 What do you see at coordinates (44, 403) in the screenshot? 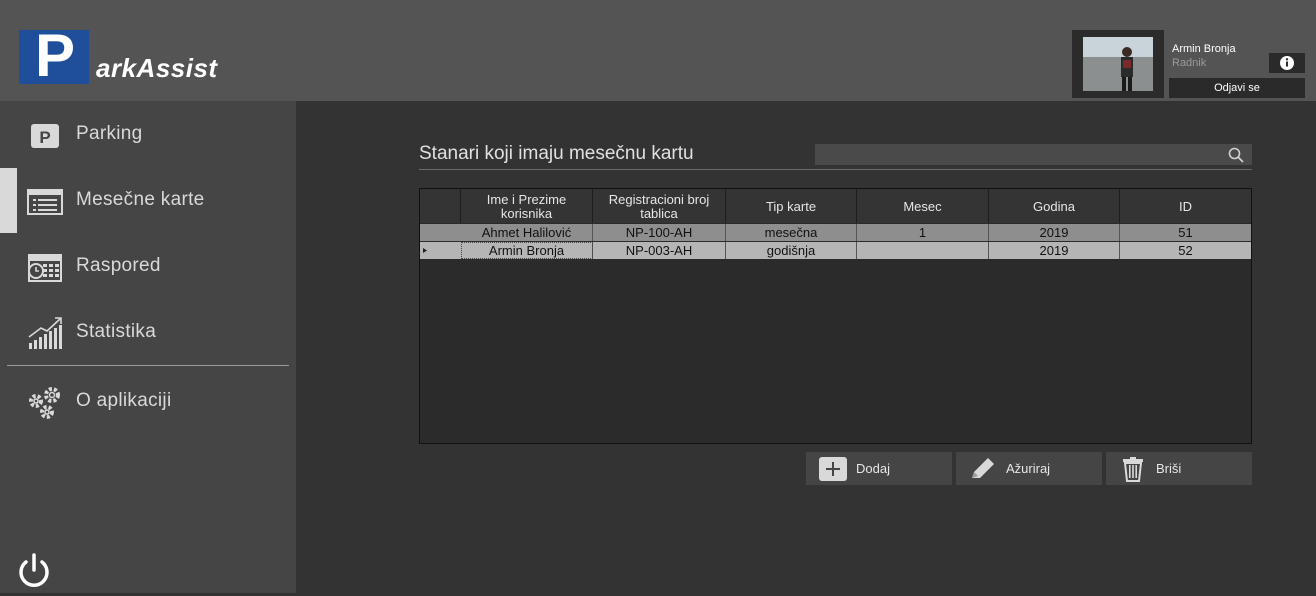
I see `gears-icon` at bounding box center [44, 403].